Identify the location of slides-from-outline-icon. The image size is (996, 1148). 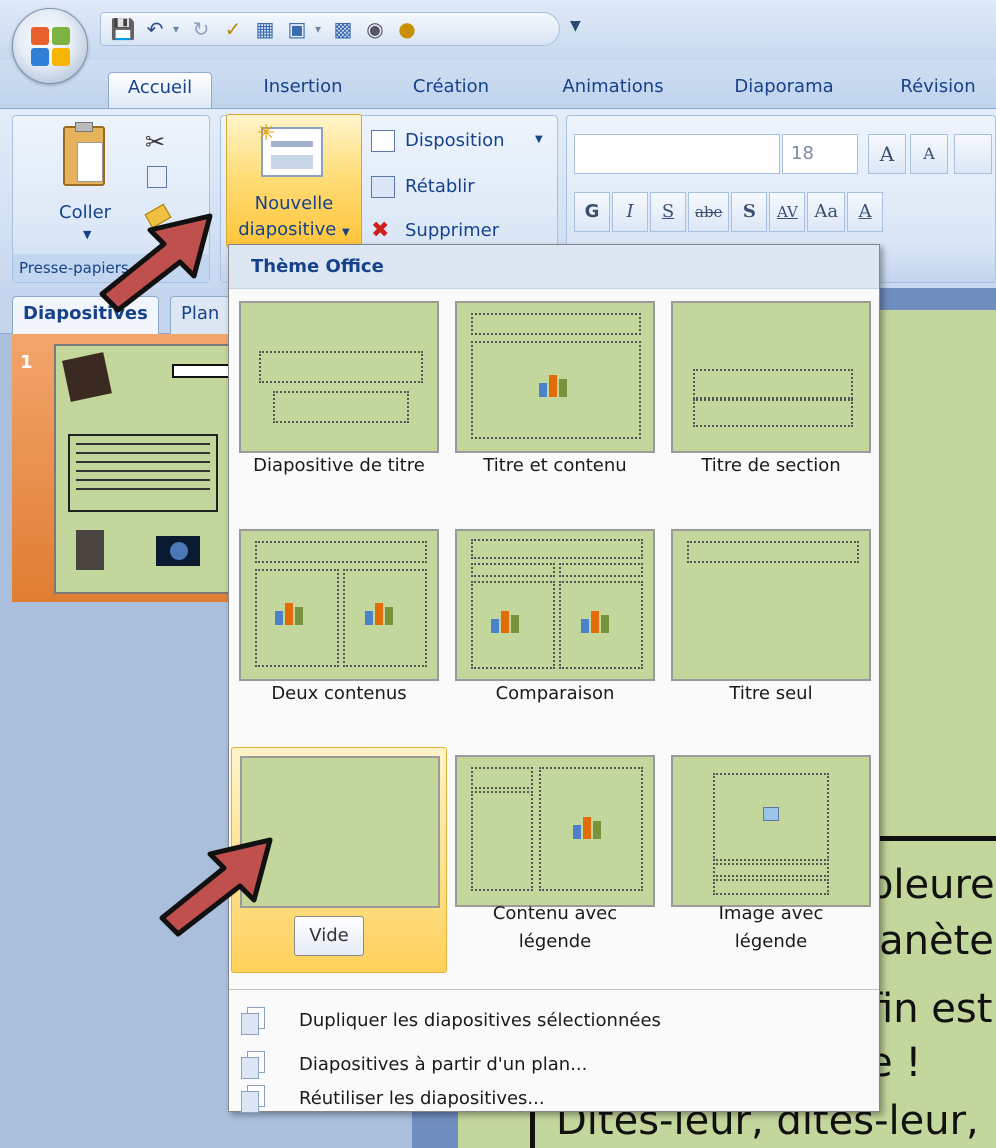
(253, 1065).